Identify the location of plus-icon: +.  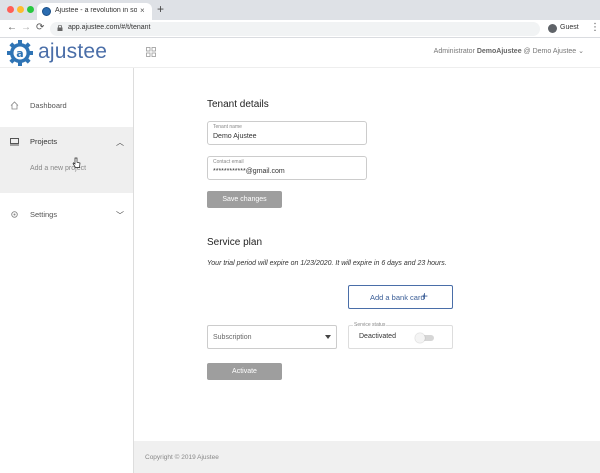
(425, 296).